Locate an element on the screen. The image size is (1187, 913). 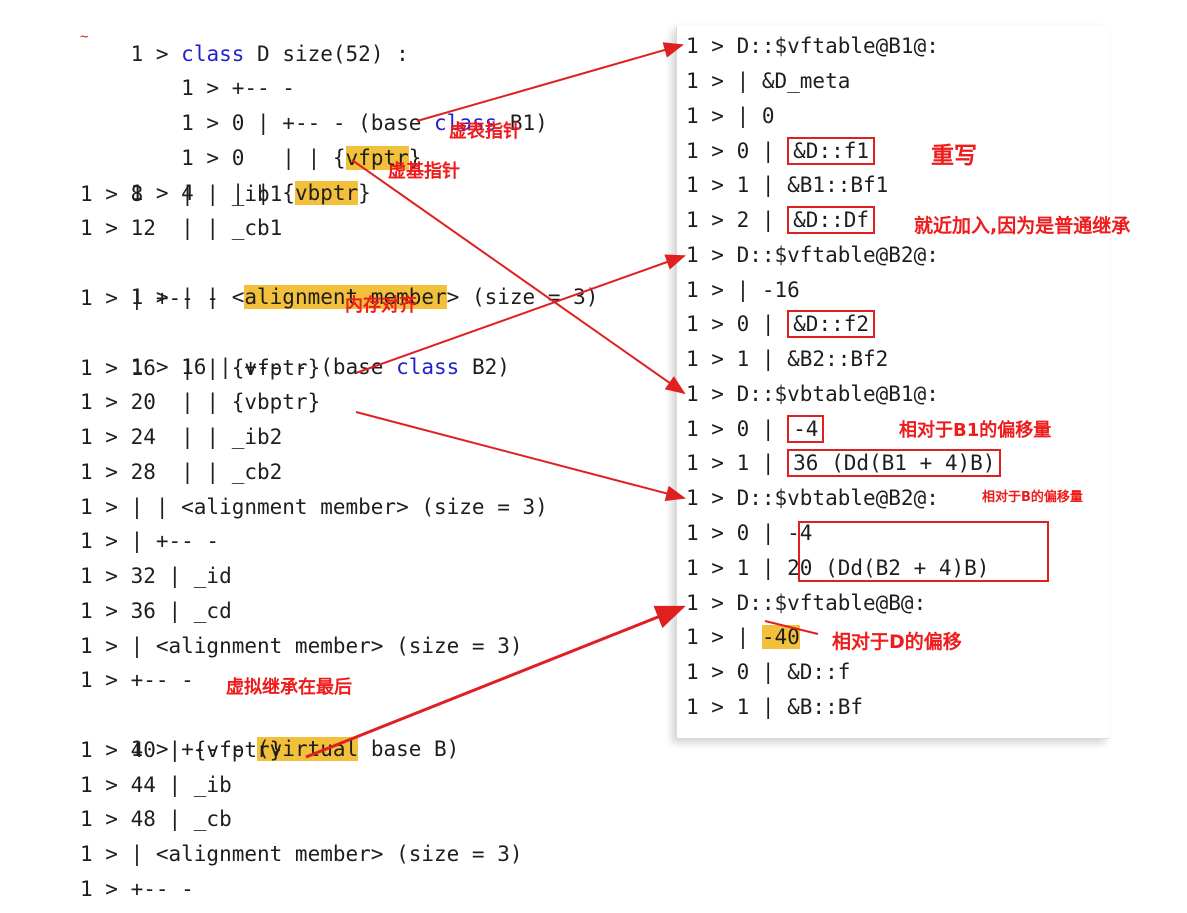
code-line: 1 > 0 | &D::f1 is located at coordinates (781, 151).